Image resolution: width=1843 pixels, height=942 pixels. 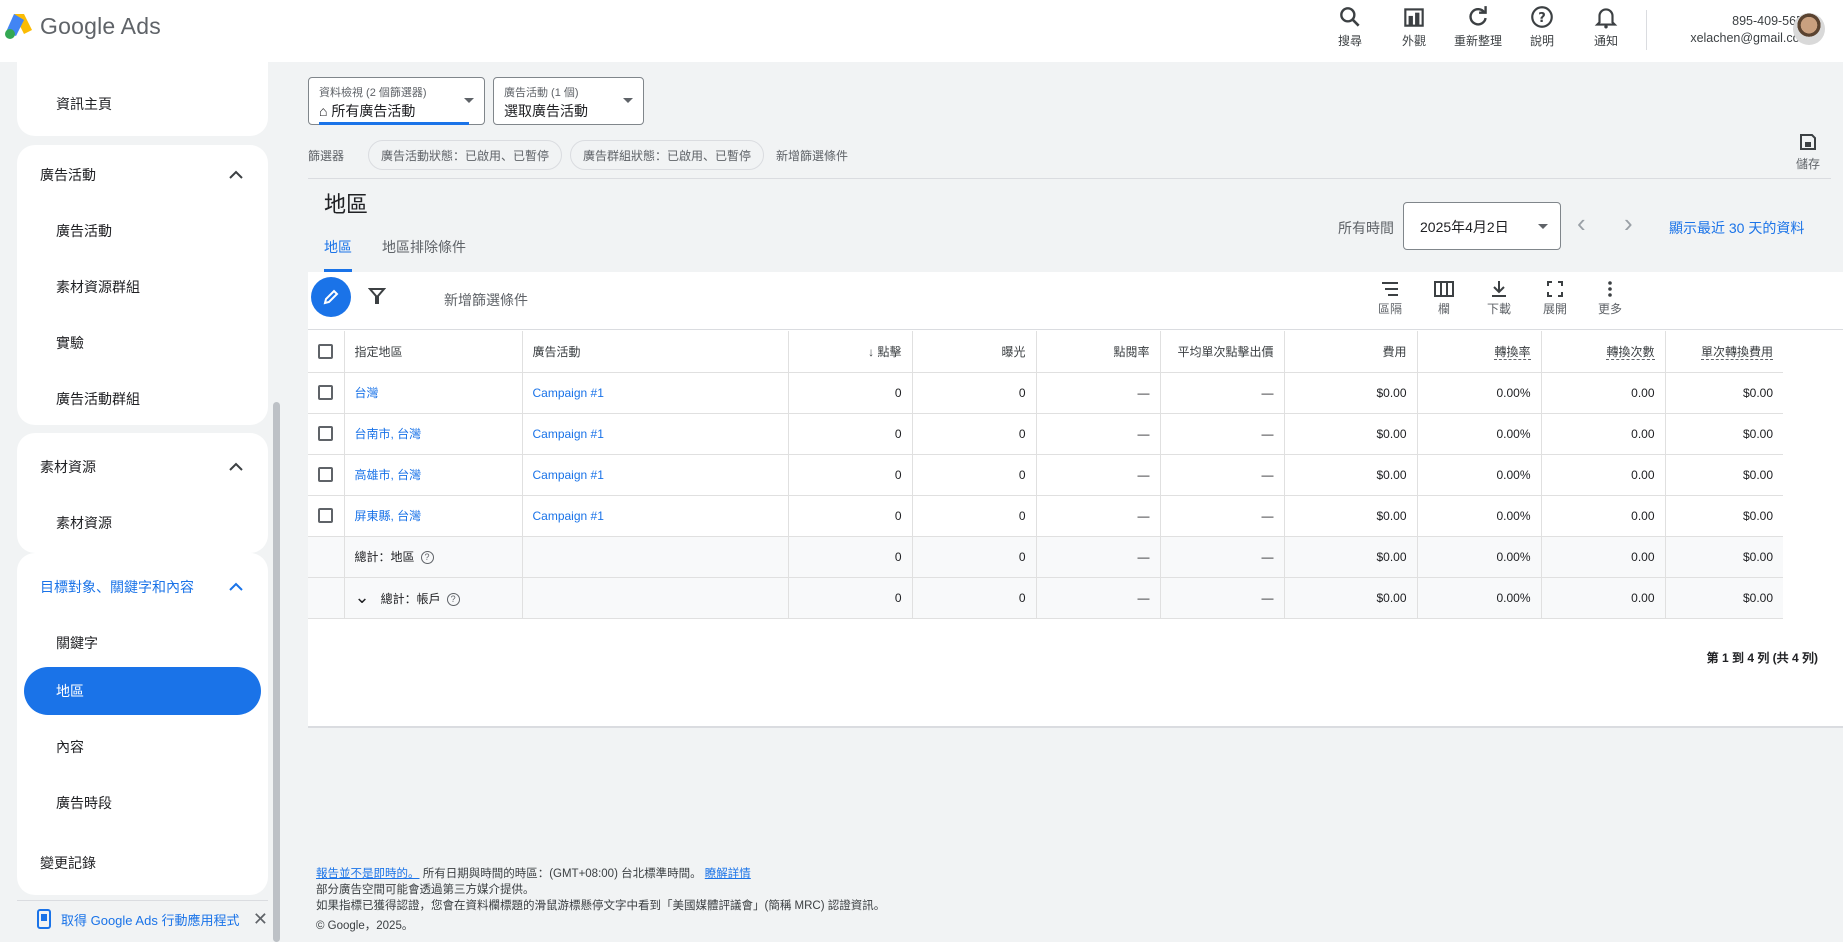 I want to click on location-link: 台南市, 台灣, so click(x=388, y=434).